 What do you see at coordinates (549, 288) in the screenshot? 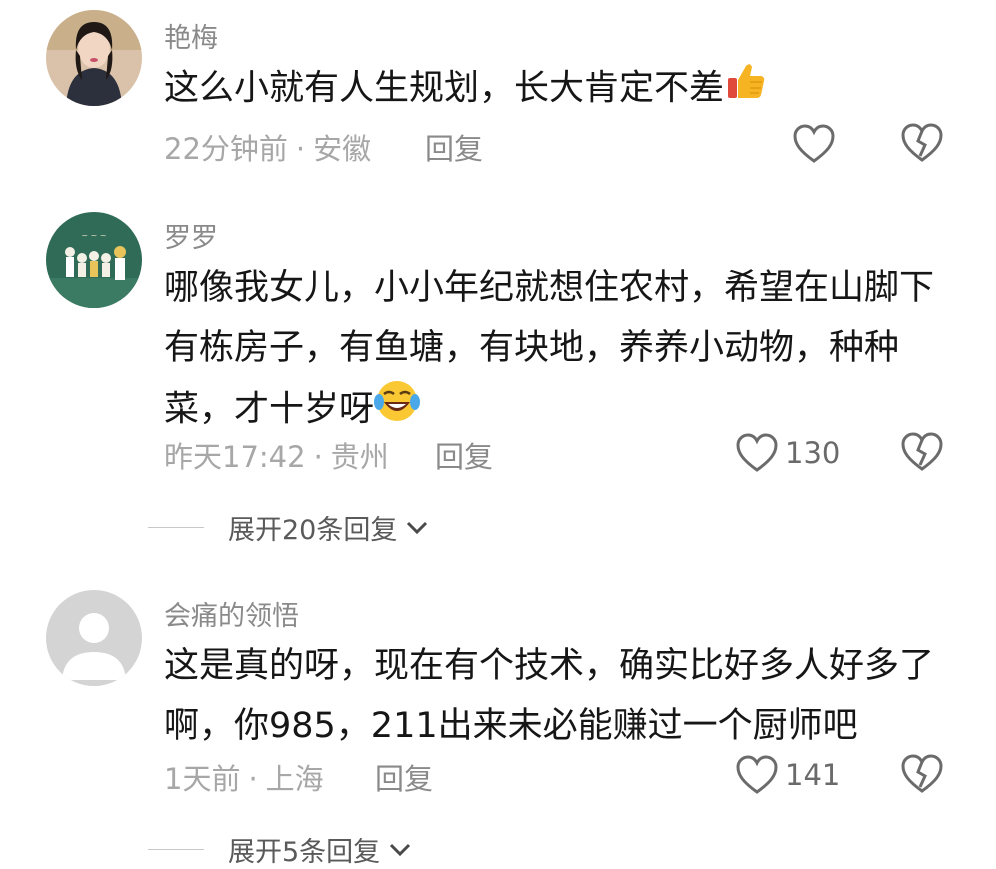
I see `comment-line: 哪像我女儿，小小年纪就想住农村，希望在山脚下` at bounding box center [549, 288].